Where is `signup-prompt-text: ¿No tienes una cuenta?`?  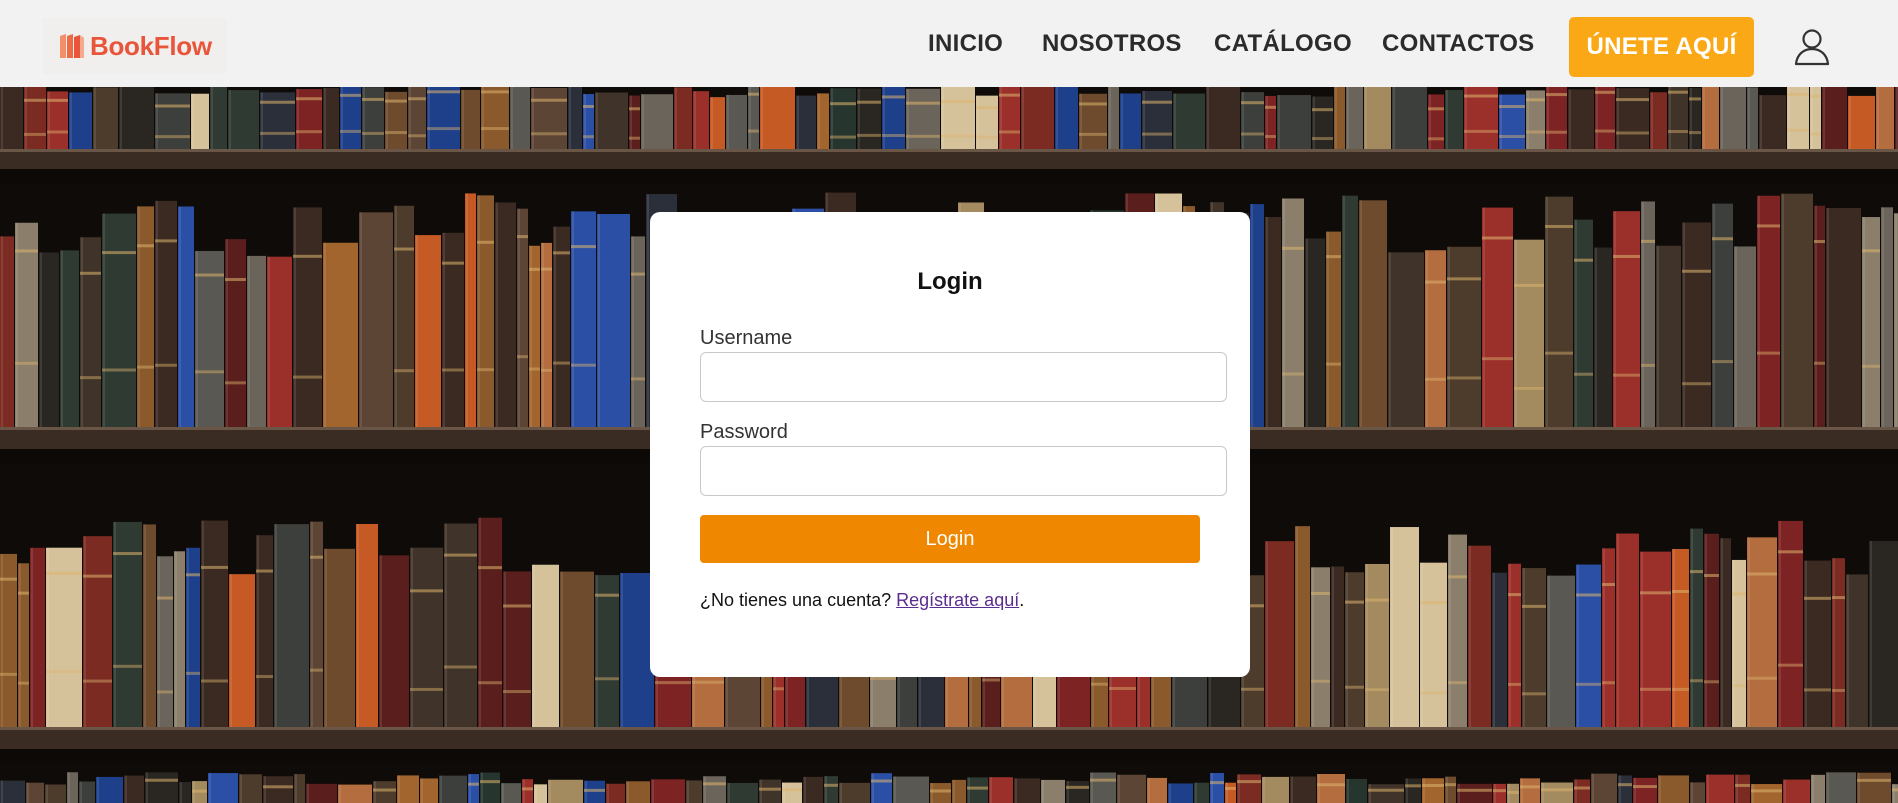
signup-prompt-text: ¿No tienes una cuenta? is located at coordinates (798, 600).